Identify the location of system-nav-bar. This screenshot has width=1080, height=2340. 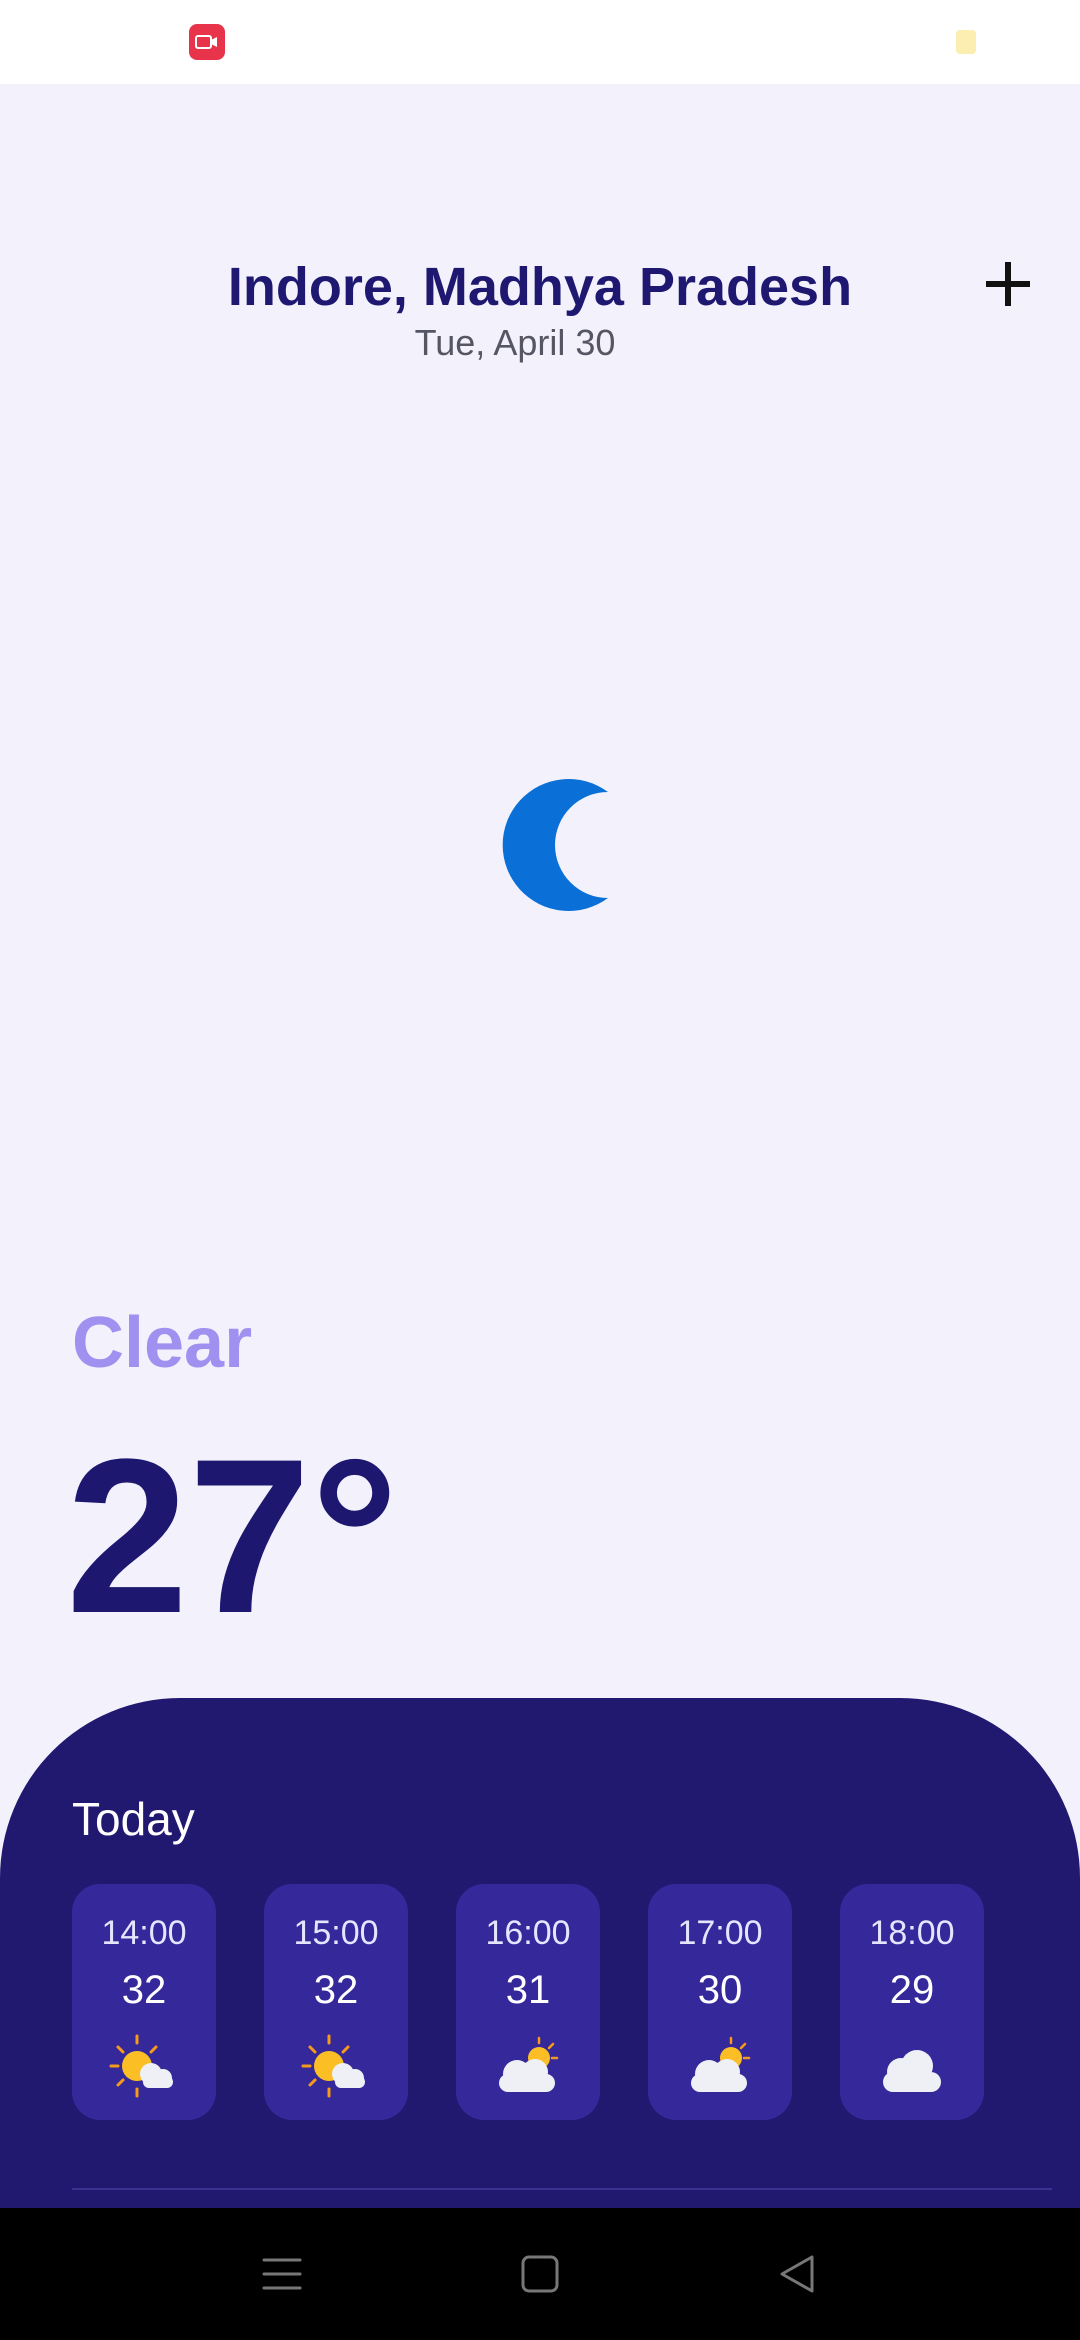
(540, 2274).